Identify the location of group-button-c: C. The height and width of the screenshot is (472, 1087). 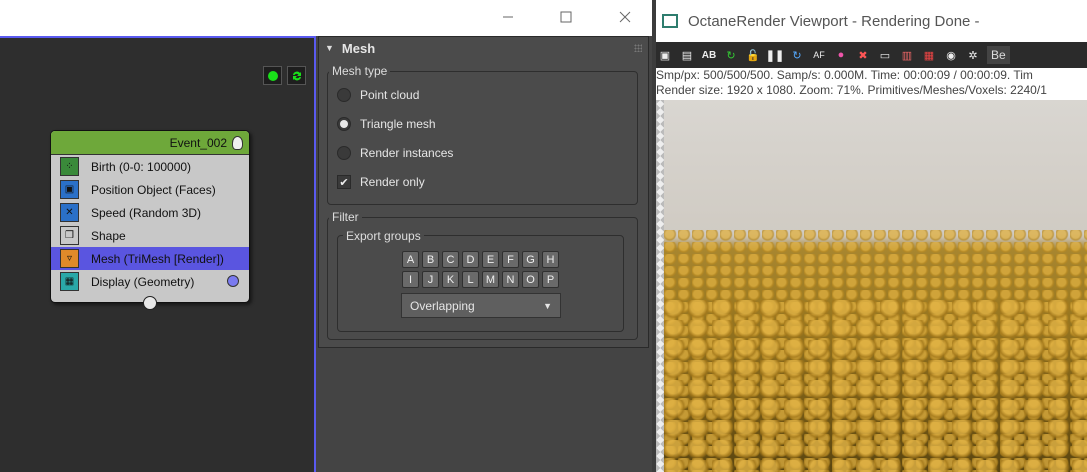
(450, 259).